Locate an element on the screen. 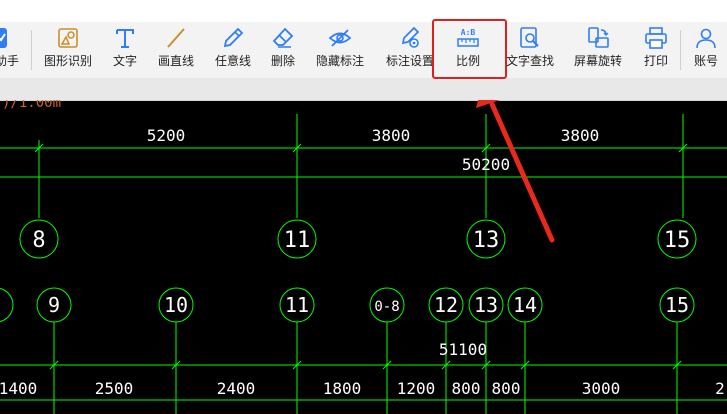 This screenshot has width=727, height=414. tool-assistant: 助手 is located at coordinates (10, 50).